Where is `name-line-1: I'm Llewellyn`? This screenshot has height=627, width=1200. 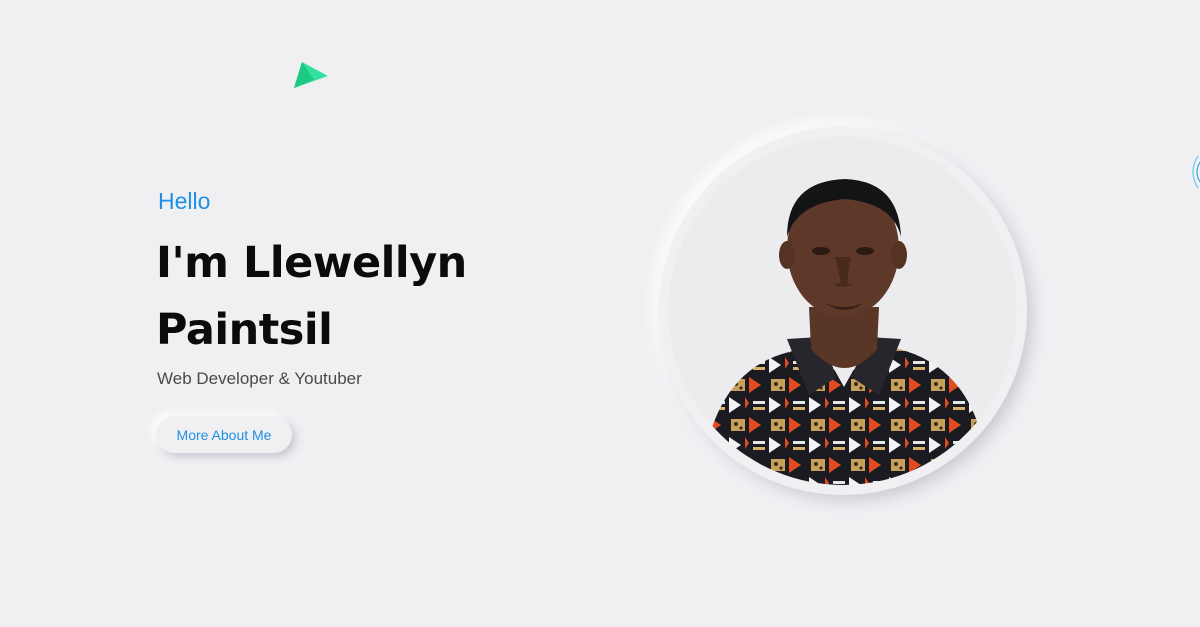 name-line-1: I'm Llewellyn is located at coordinates (311, 263).